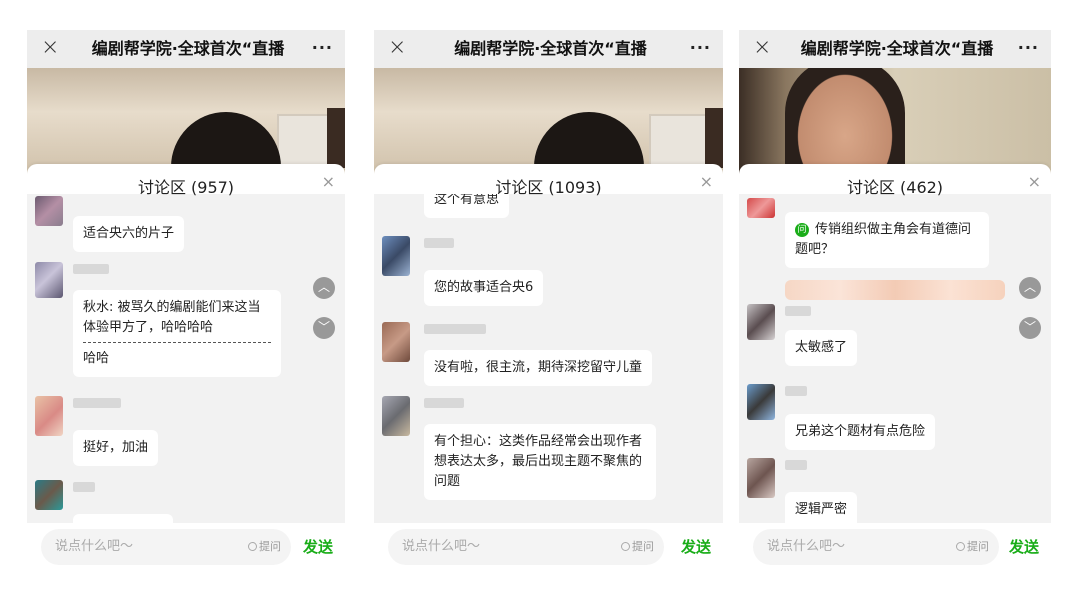 This screenshot has height=608, width=1080. What do you see at coordinates (821, 508) in the screenshot?
I see `message-bubble: 逻辑严密` at bounding box center [821, 508].